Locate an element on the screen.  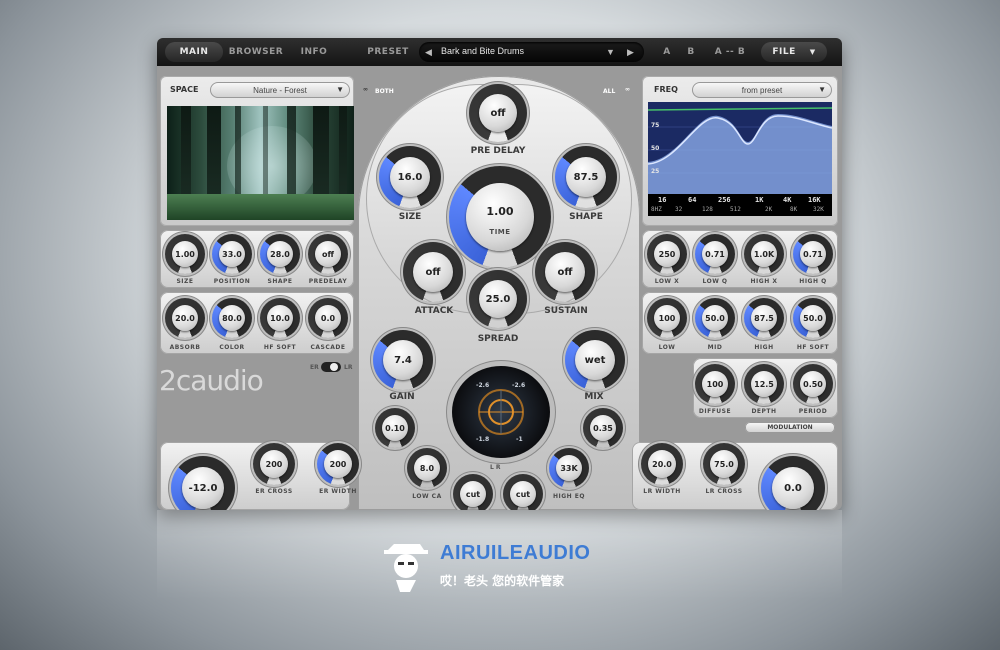
freq-tick: 32K is located at coordinates (818, 209).